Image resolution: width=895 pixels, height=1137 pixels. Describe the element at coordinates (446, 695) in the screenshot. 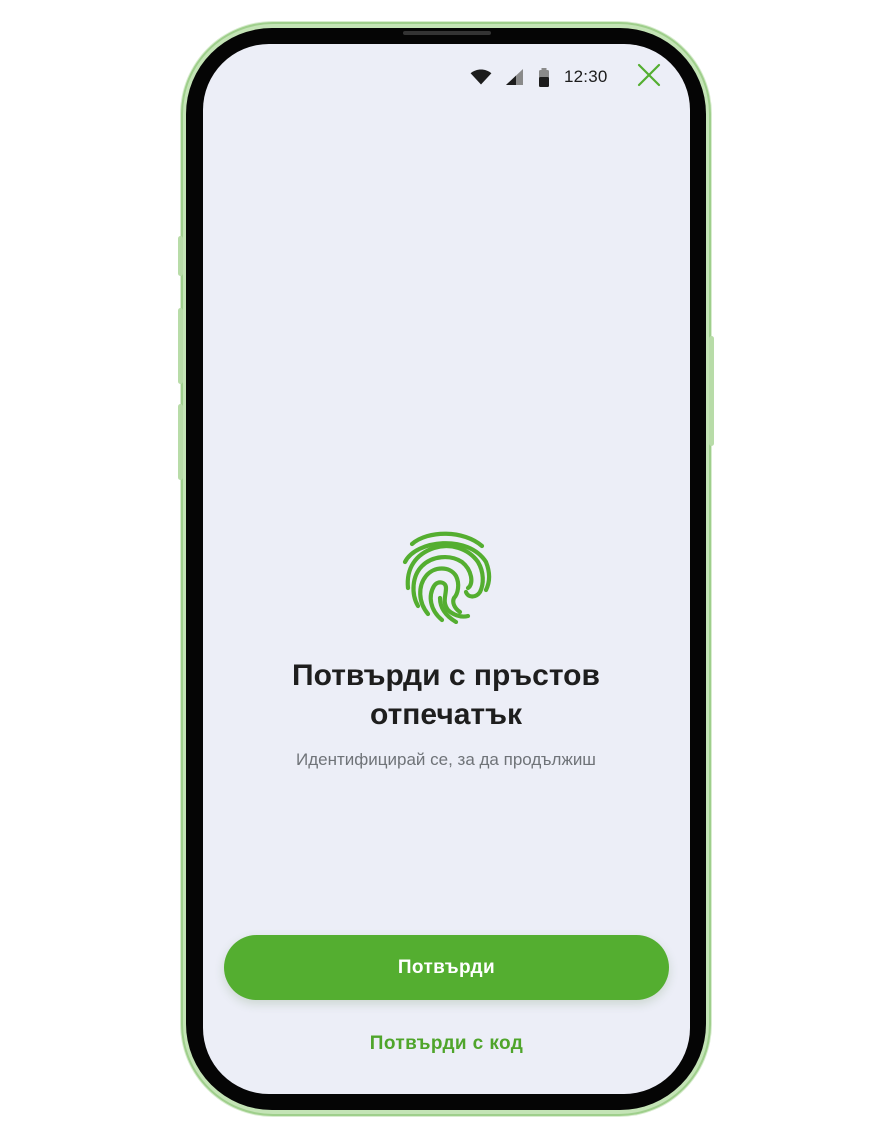

I see `page-title: Потвърди с пръстов отпечатък` at that location.